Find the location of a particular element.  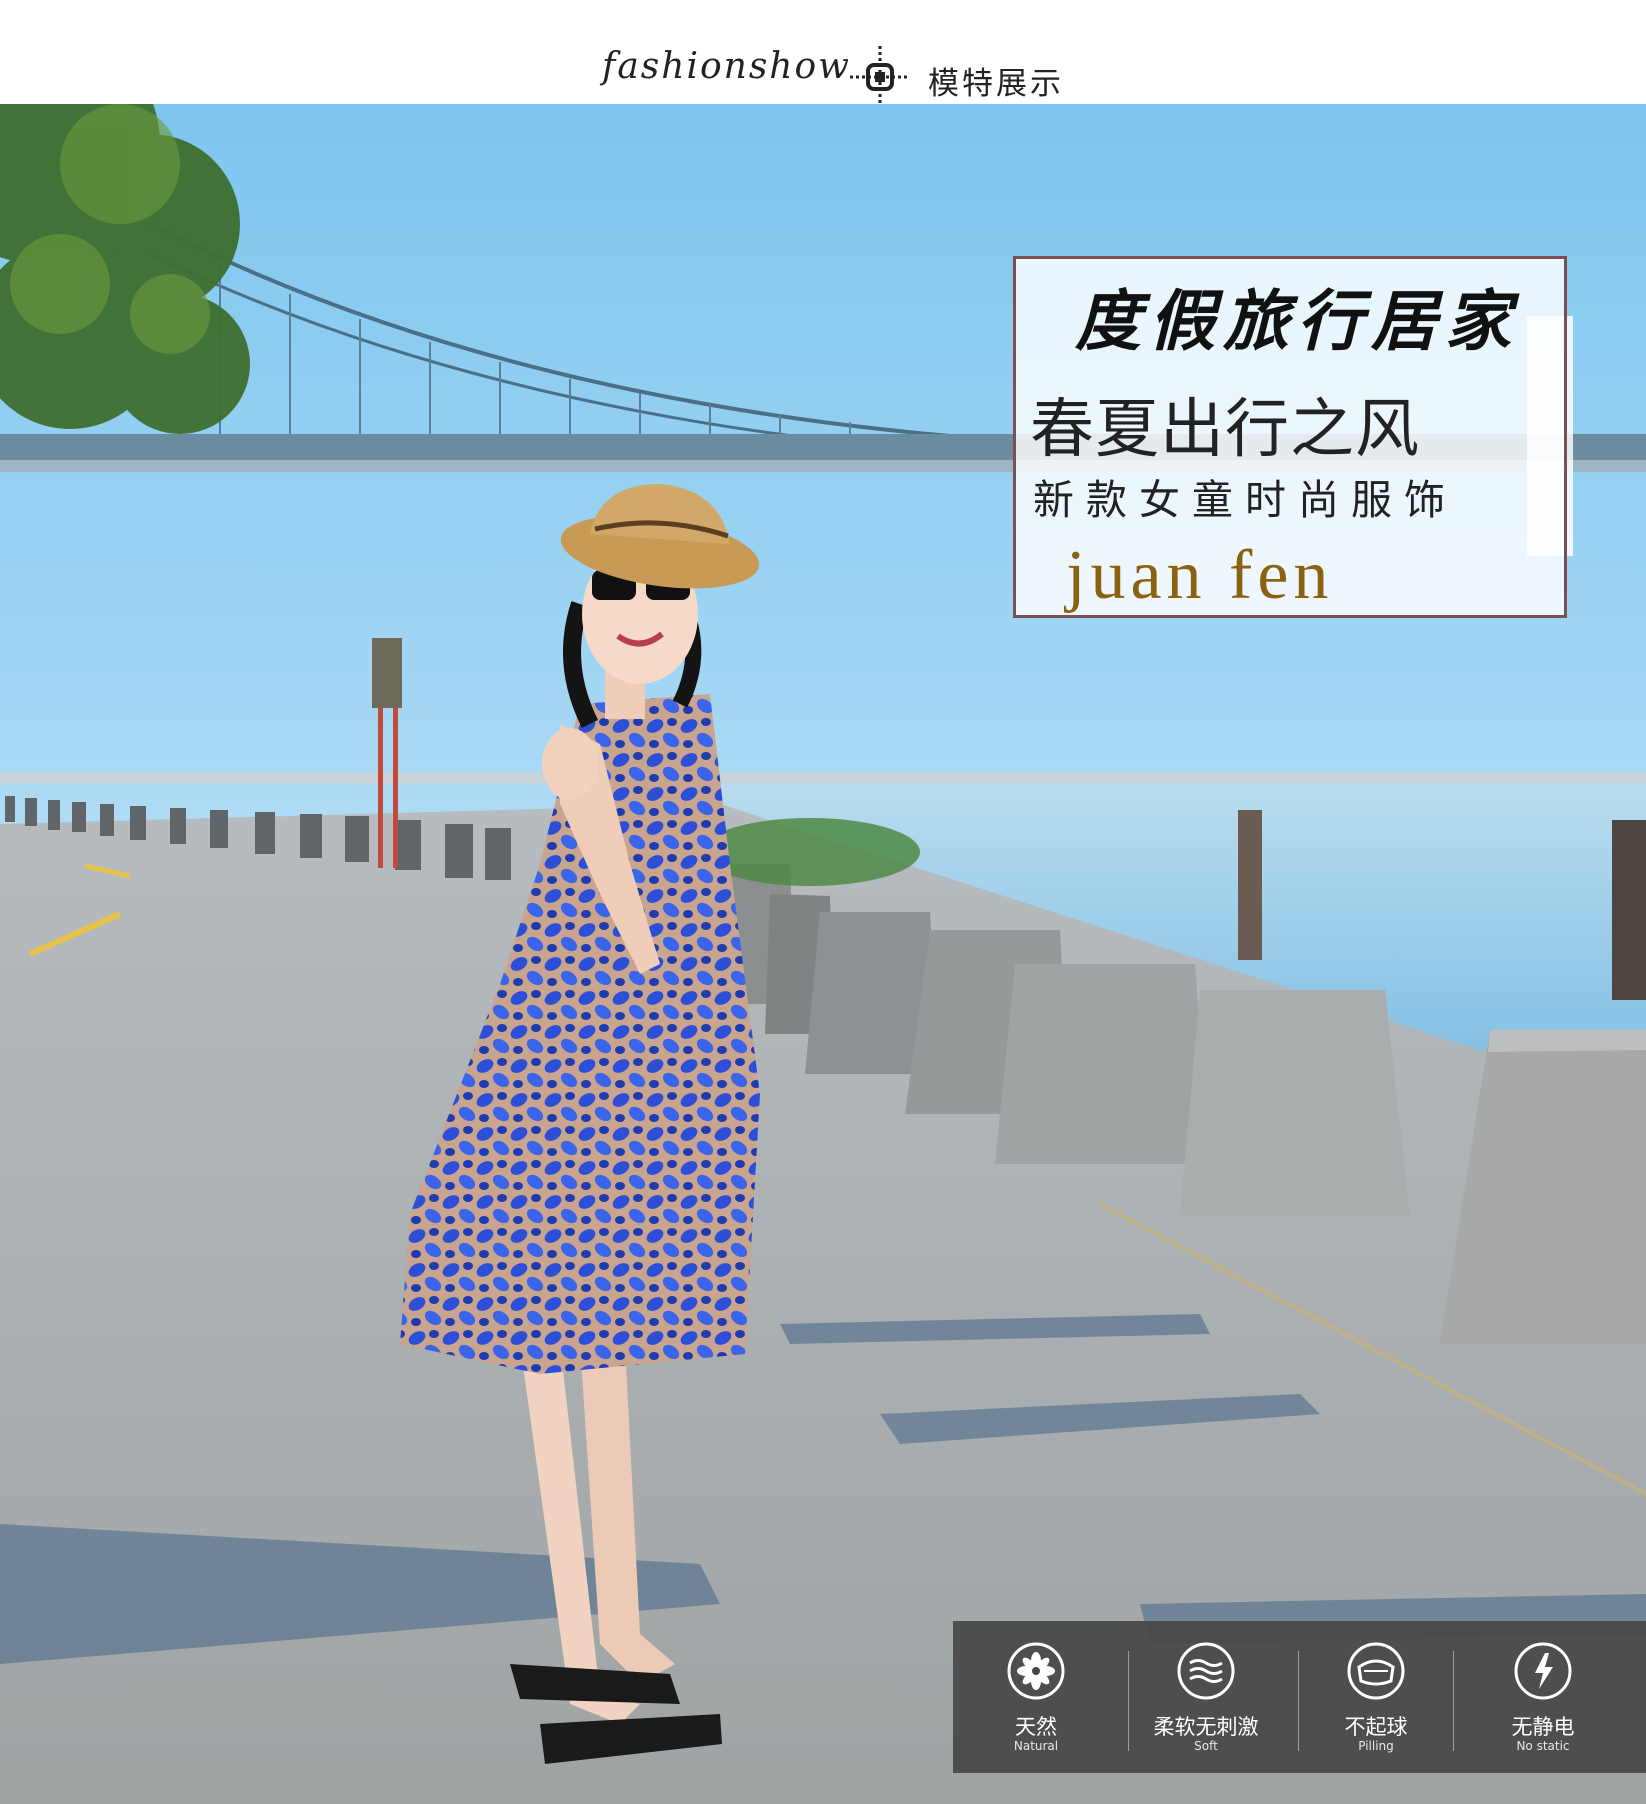

title-subheading: 春夏出行之风 is located at coordinates (1225, 430).